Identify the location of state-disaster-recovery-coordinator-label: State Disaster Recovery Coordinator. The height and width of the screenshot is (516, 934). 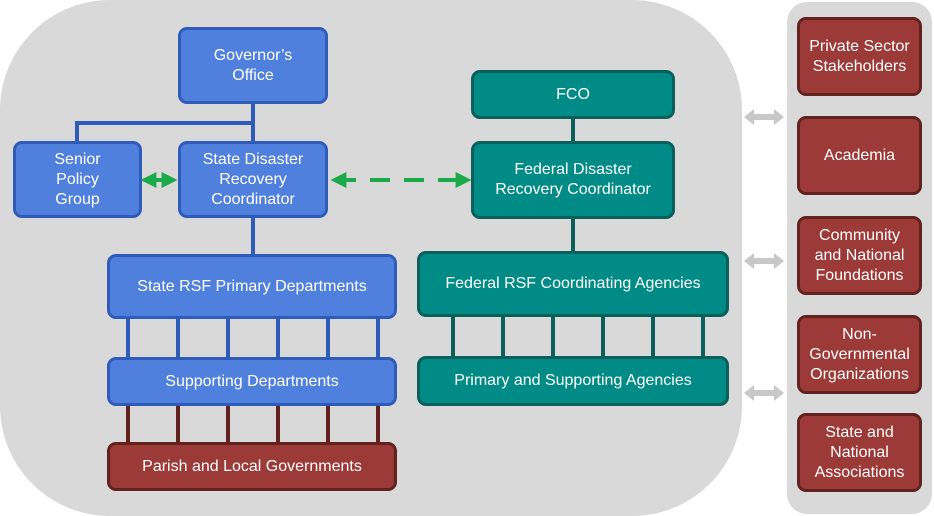
(253, 179).